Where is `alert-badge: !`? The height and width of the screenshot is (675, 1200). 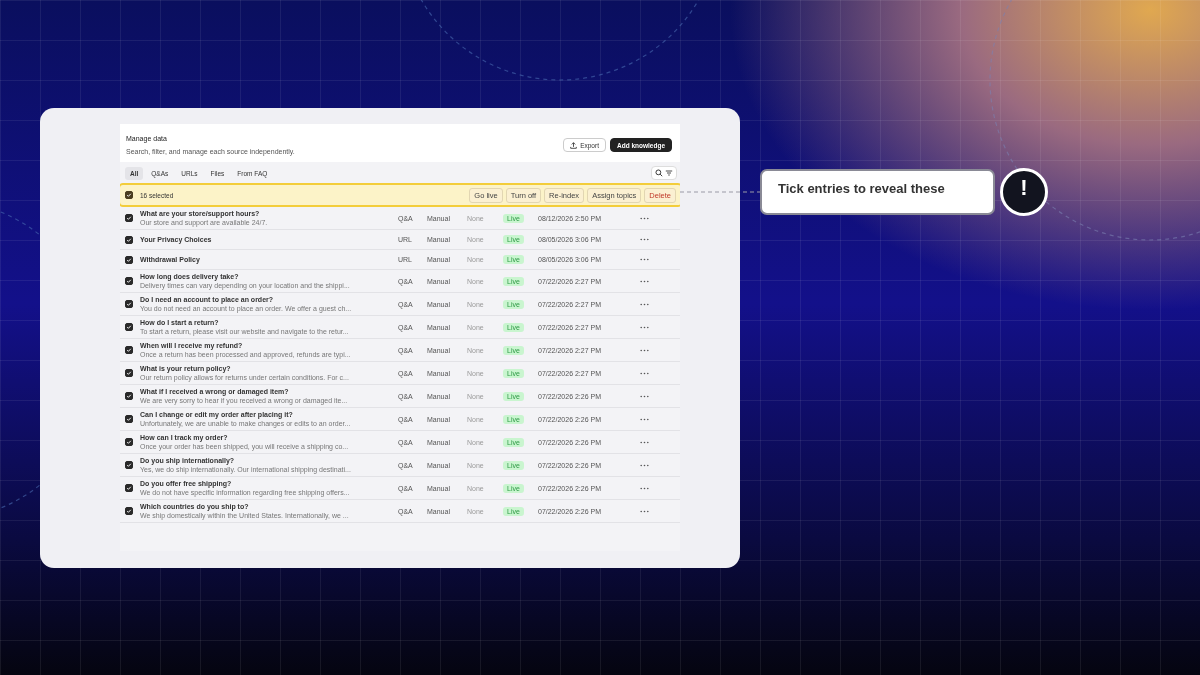 alert-badge: ! is located at coordinates (1024, 192).